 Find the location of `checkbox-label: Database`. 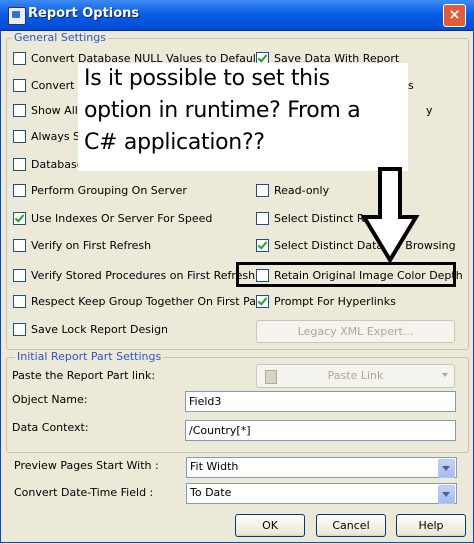

checkbox-label: Database is located at coordinates (57, 164).